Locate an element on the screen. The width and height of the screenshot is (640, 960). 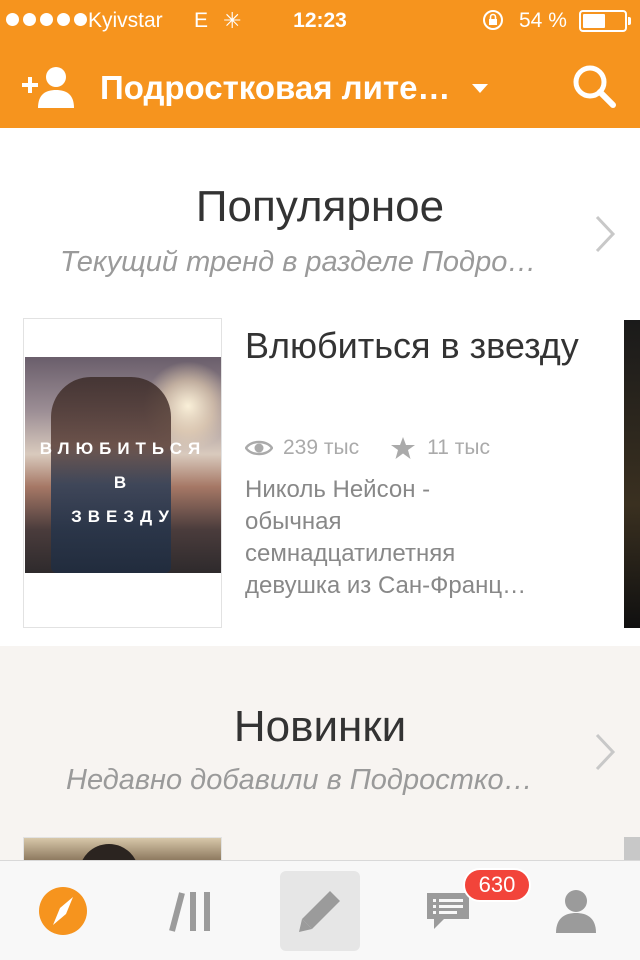
tab-library is located at coordinates (192, 911).